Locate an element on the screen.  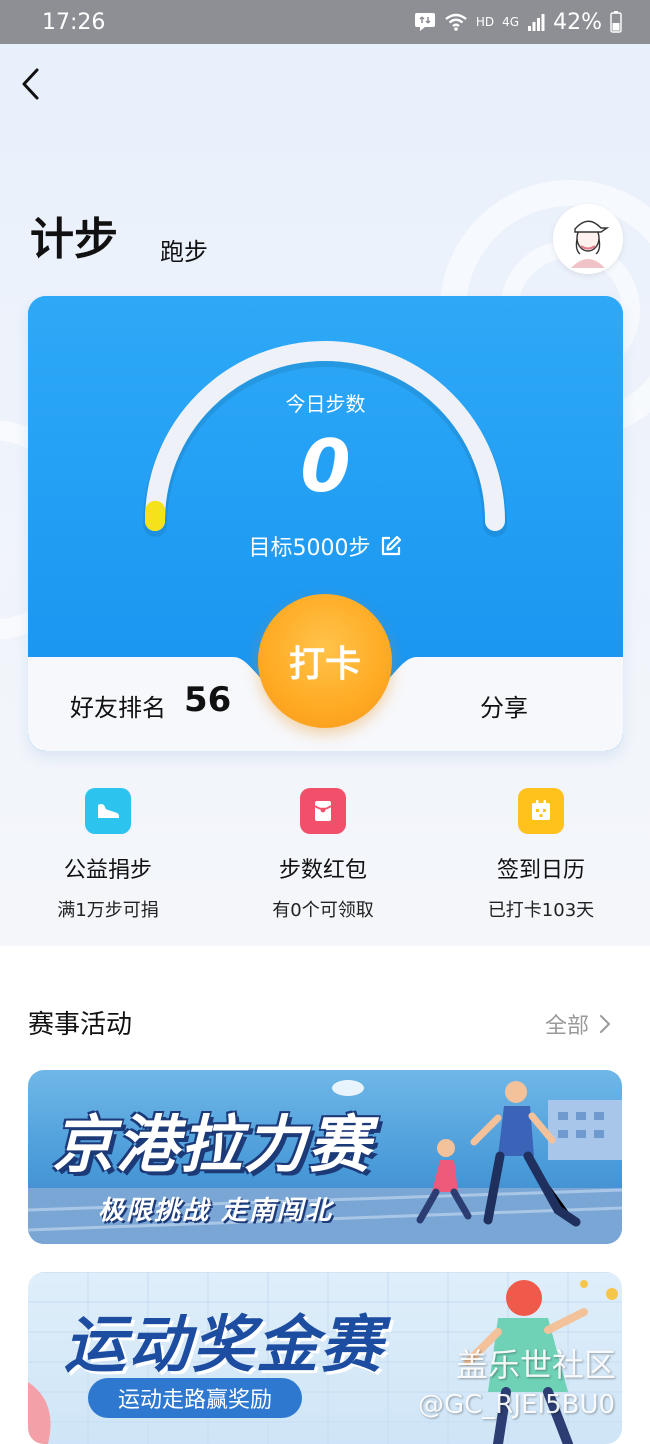
wifi-icon is located at coordinates (456, 22).